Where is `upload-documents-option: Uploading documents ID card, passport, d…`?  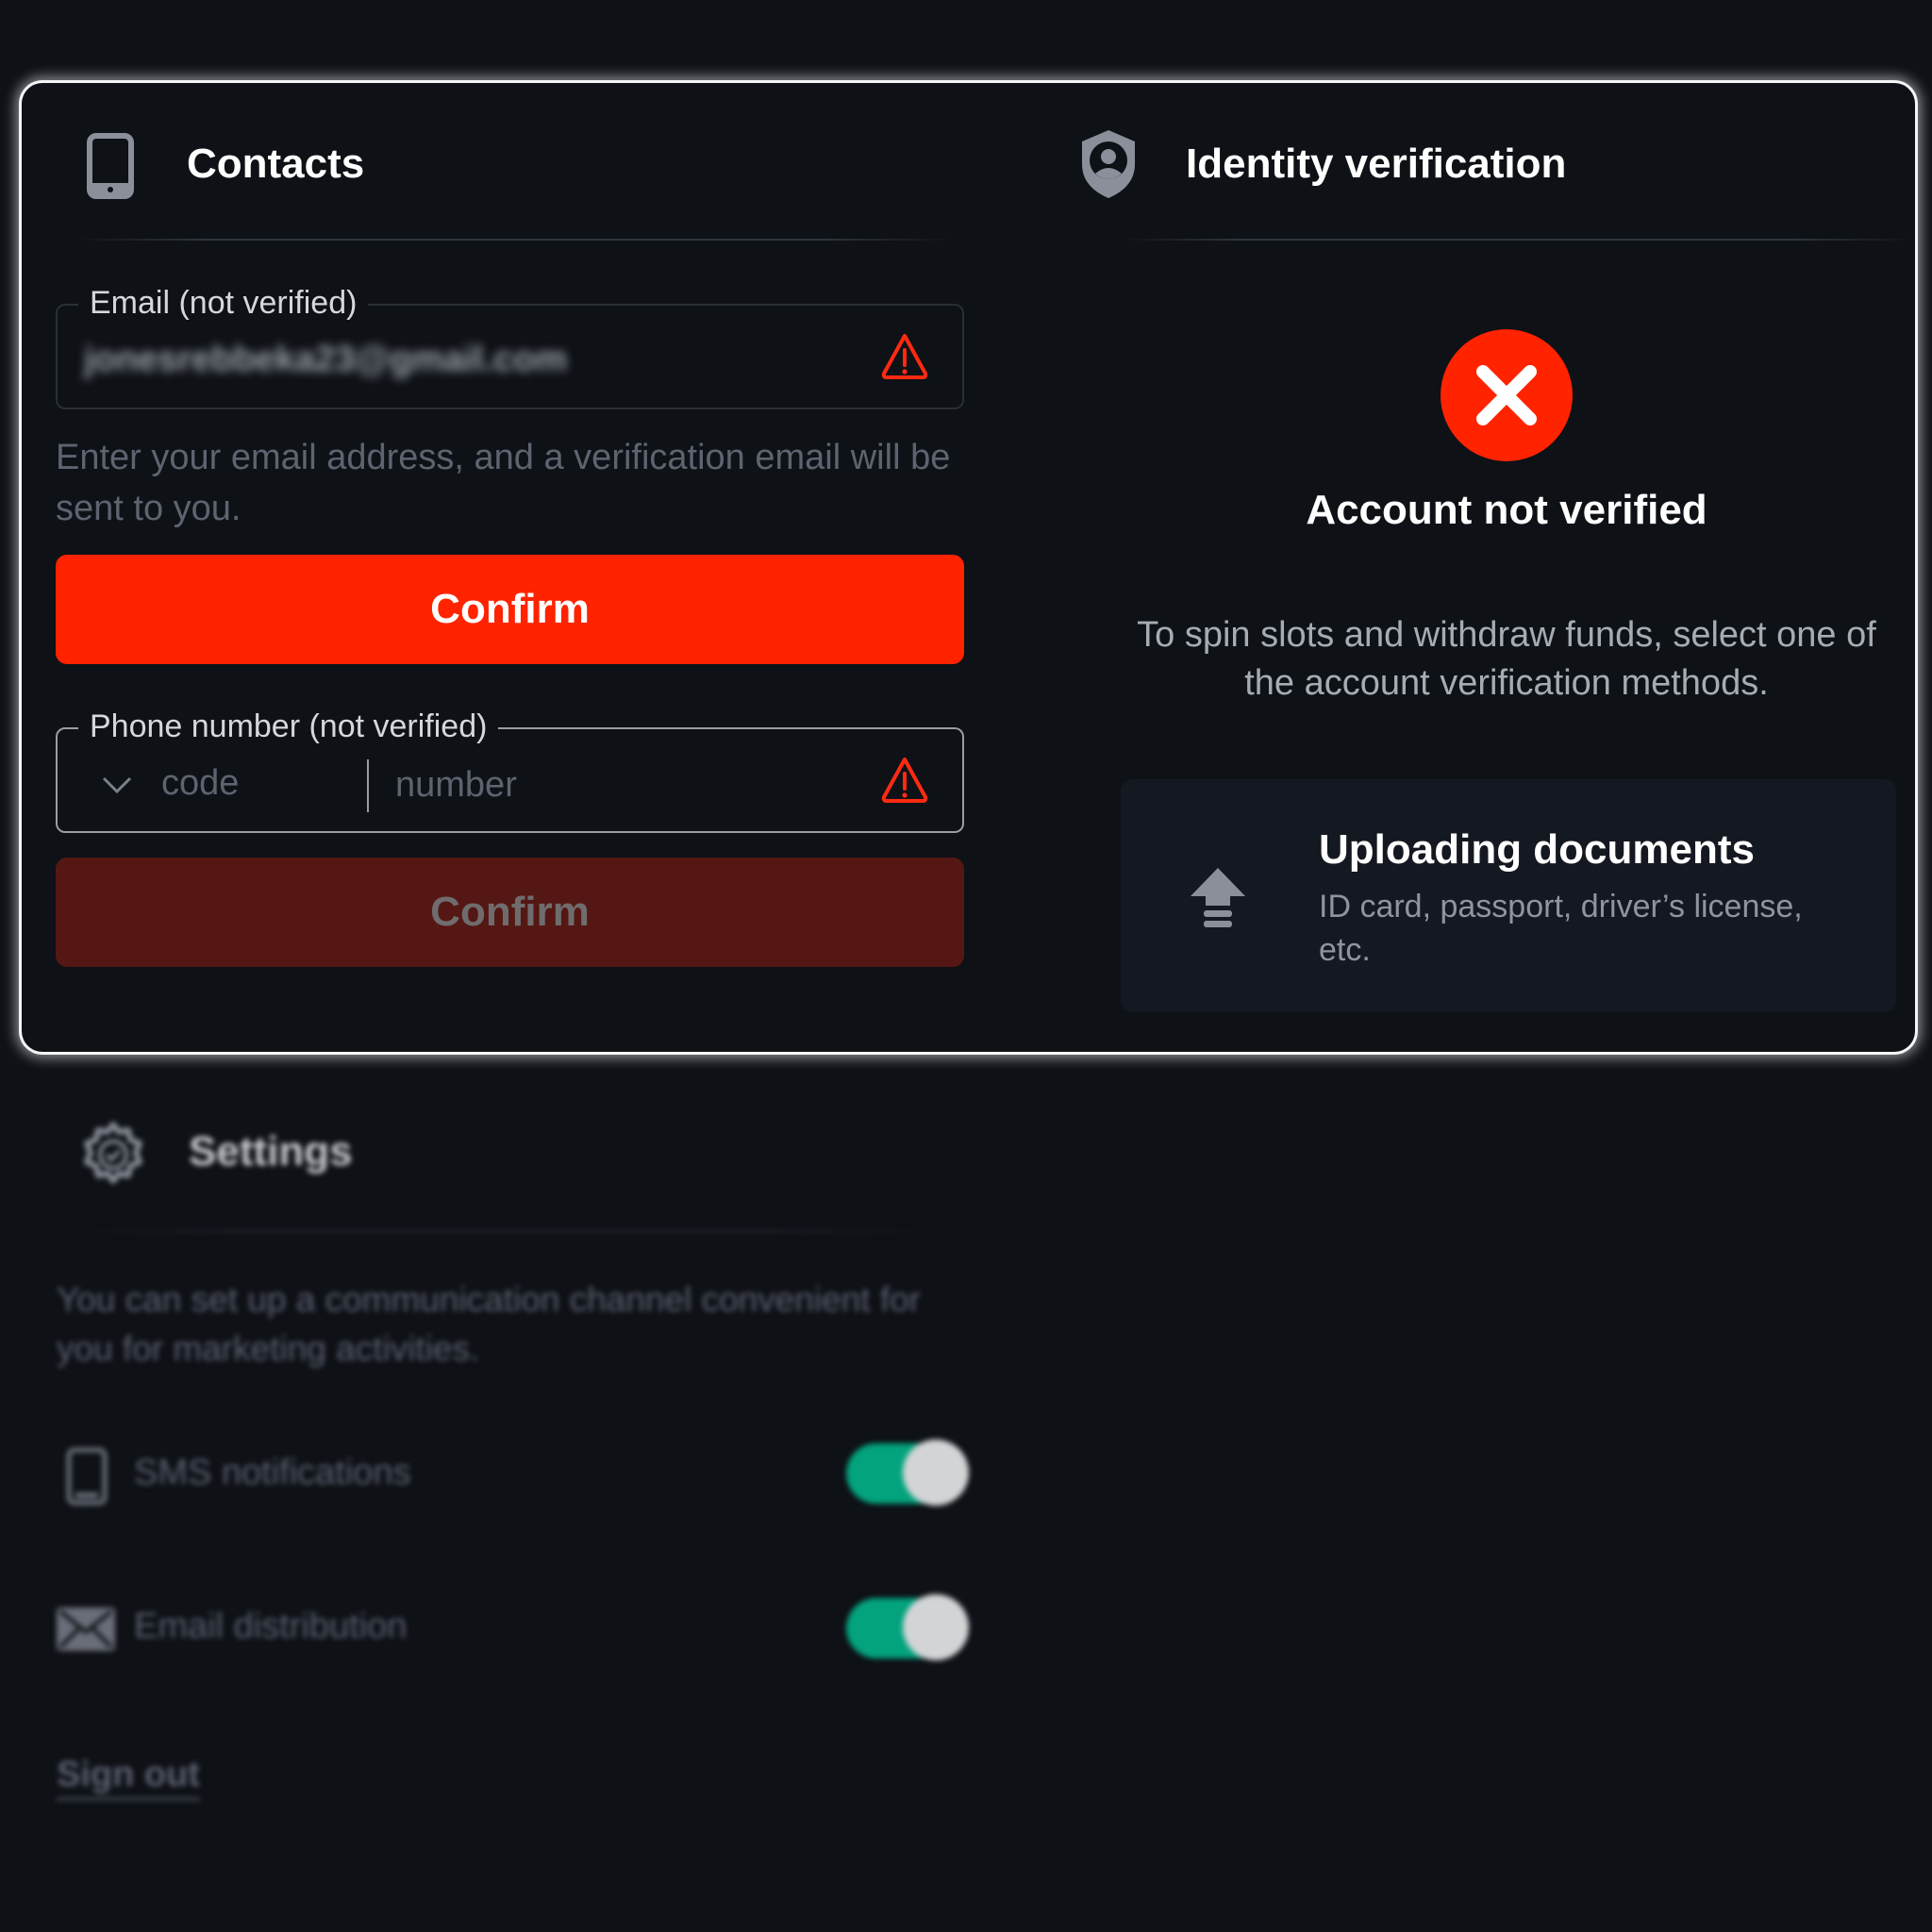
upload-documents-option: Uploading documents ID card, passport, d… is located at coordinates (1508, 895).